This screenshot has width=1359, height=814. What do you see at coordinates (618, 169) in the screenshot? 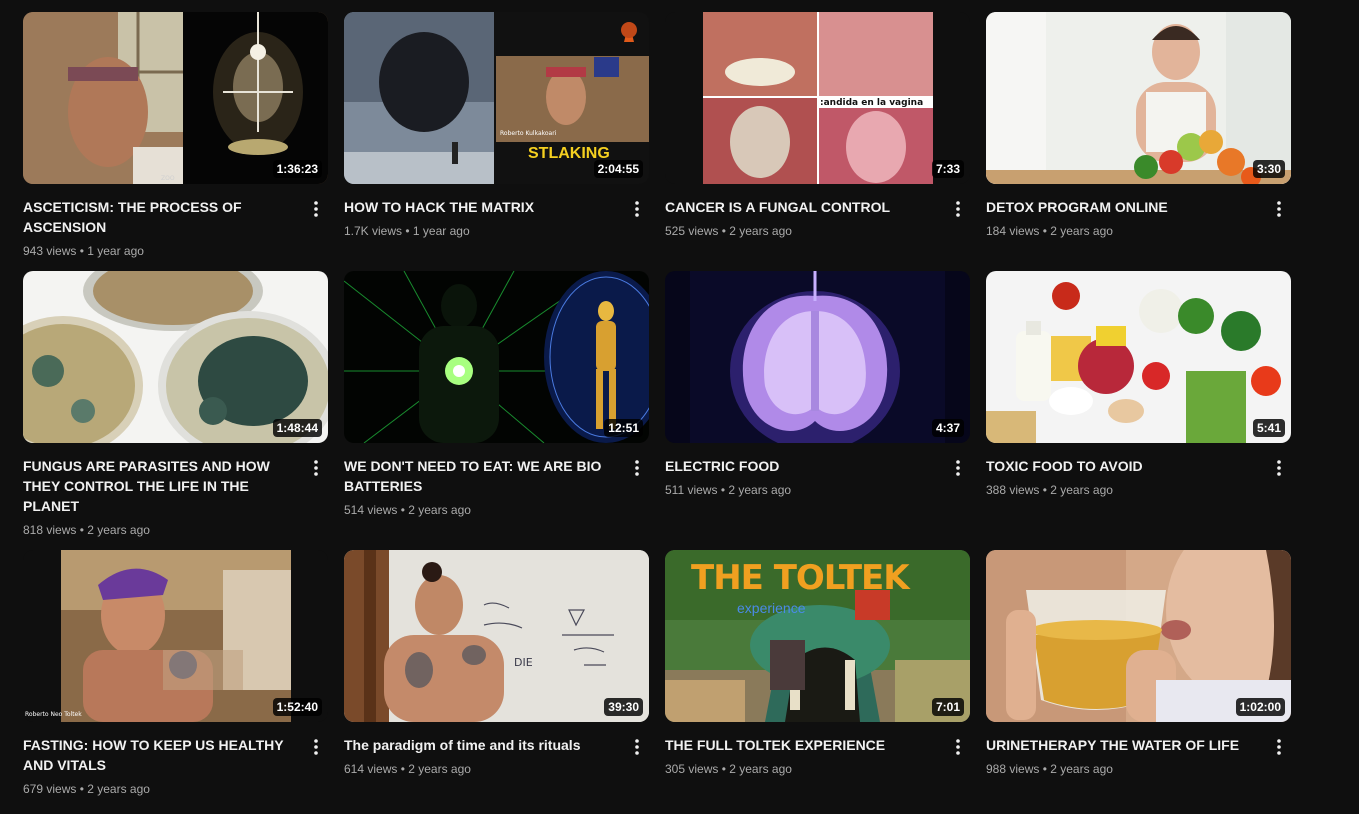
I see `duration-badge: 2:04:55` at bounding box center [618, 169].